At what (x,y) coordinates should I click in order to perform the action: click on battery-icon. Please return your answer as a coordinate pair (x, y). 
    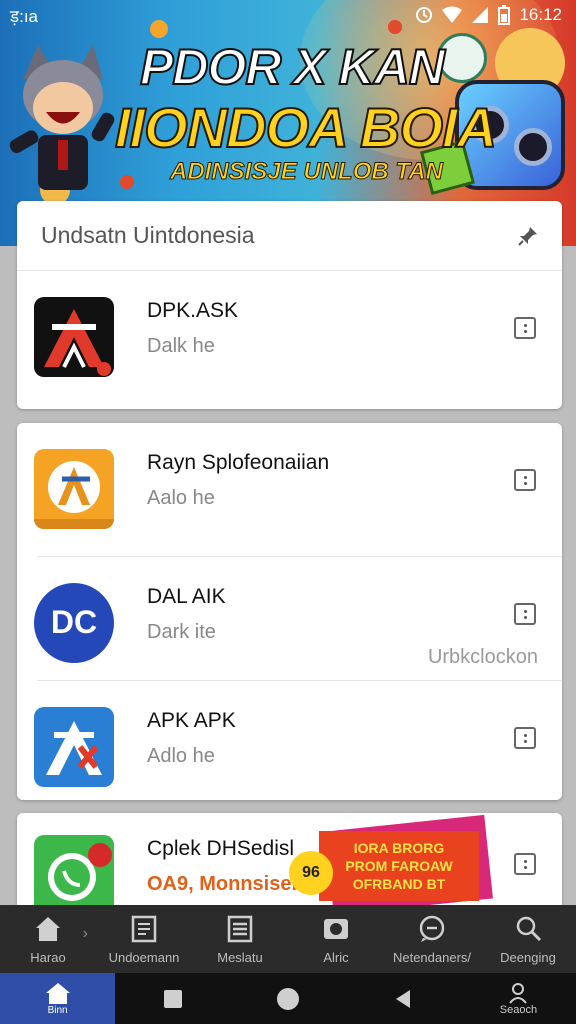
    Looking at the image, I should click on (504, 15).